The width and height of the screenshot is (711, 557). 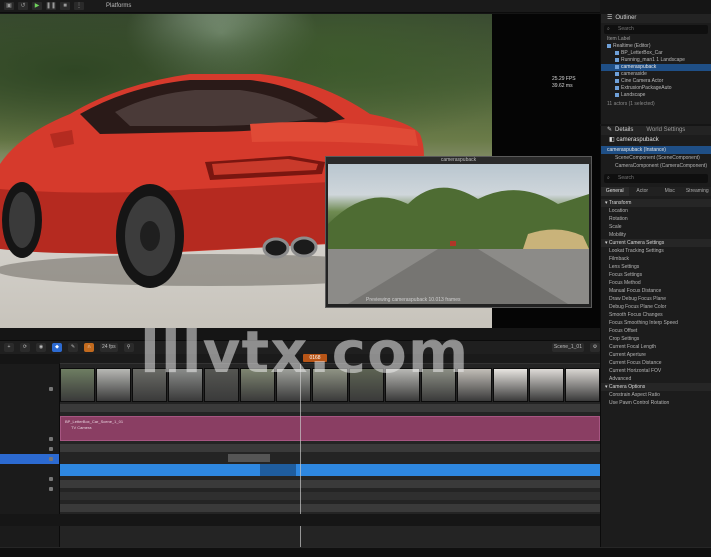 I want to click on details-property-row: Crop Settings, so click(x=656, y=339).